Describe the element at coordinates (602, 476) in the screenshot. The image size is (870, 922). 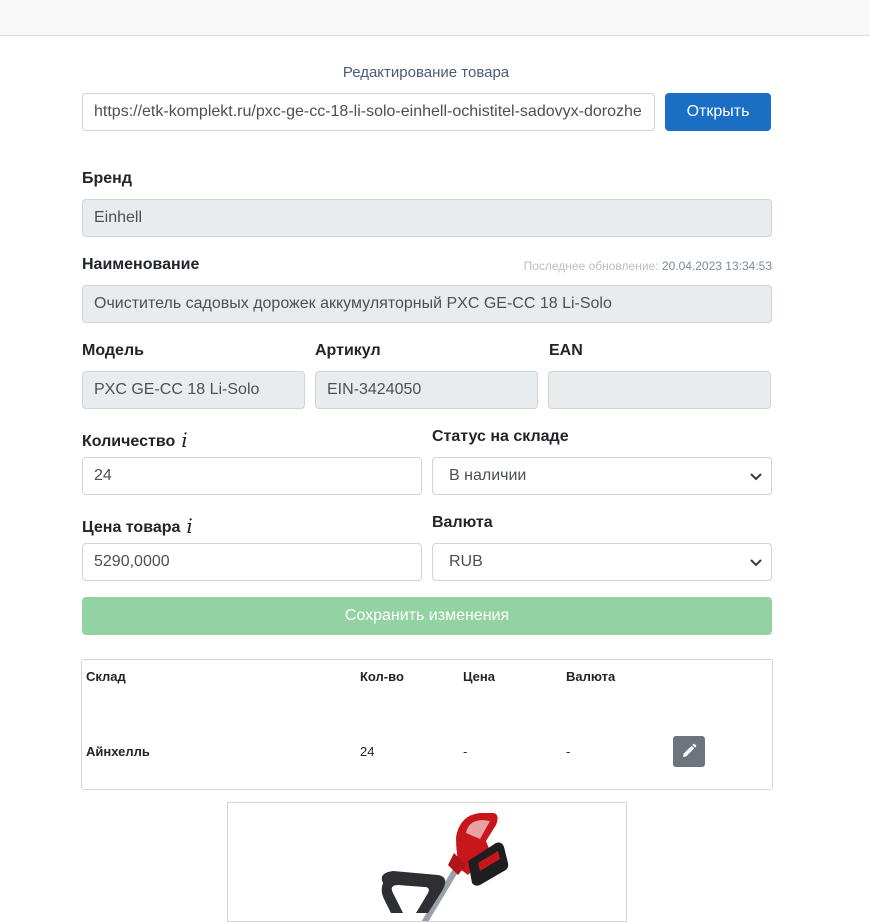
I see `stock-status-select: В наличии` at that location.